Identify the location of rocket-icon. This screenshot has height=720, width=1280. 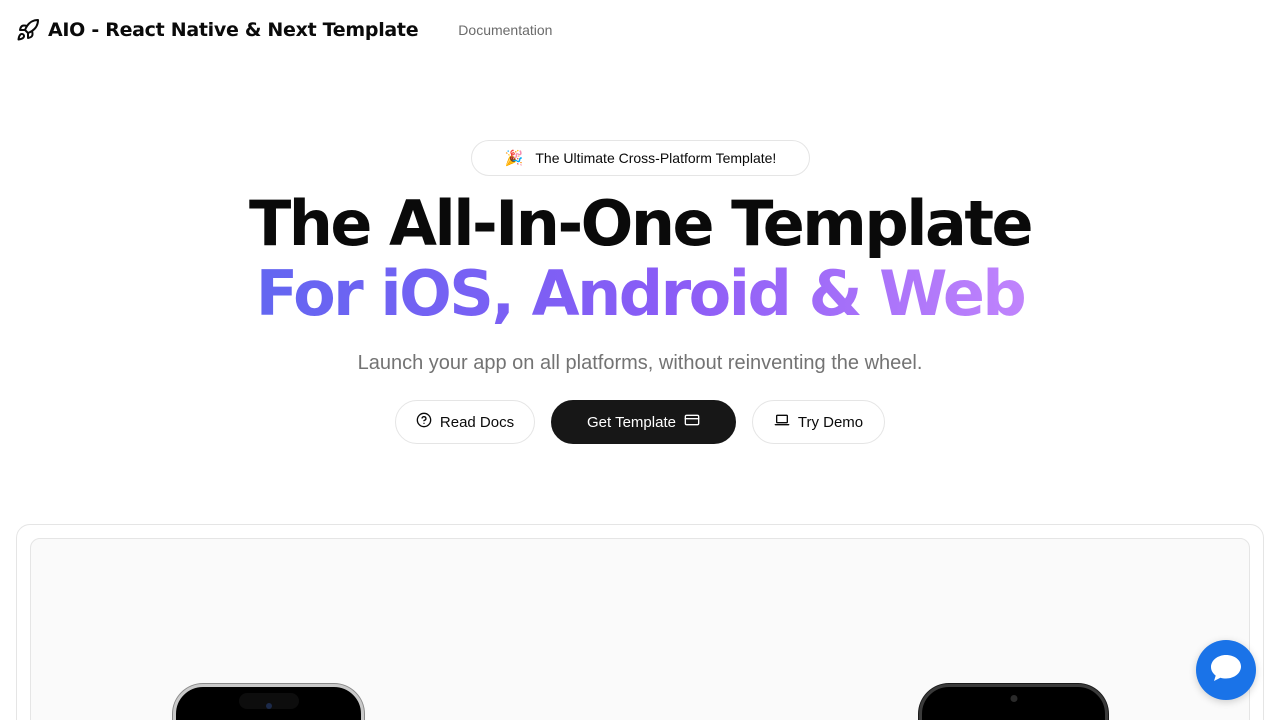
(28, 30).